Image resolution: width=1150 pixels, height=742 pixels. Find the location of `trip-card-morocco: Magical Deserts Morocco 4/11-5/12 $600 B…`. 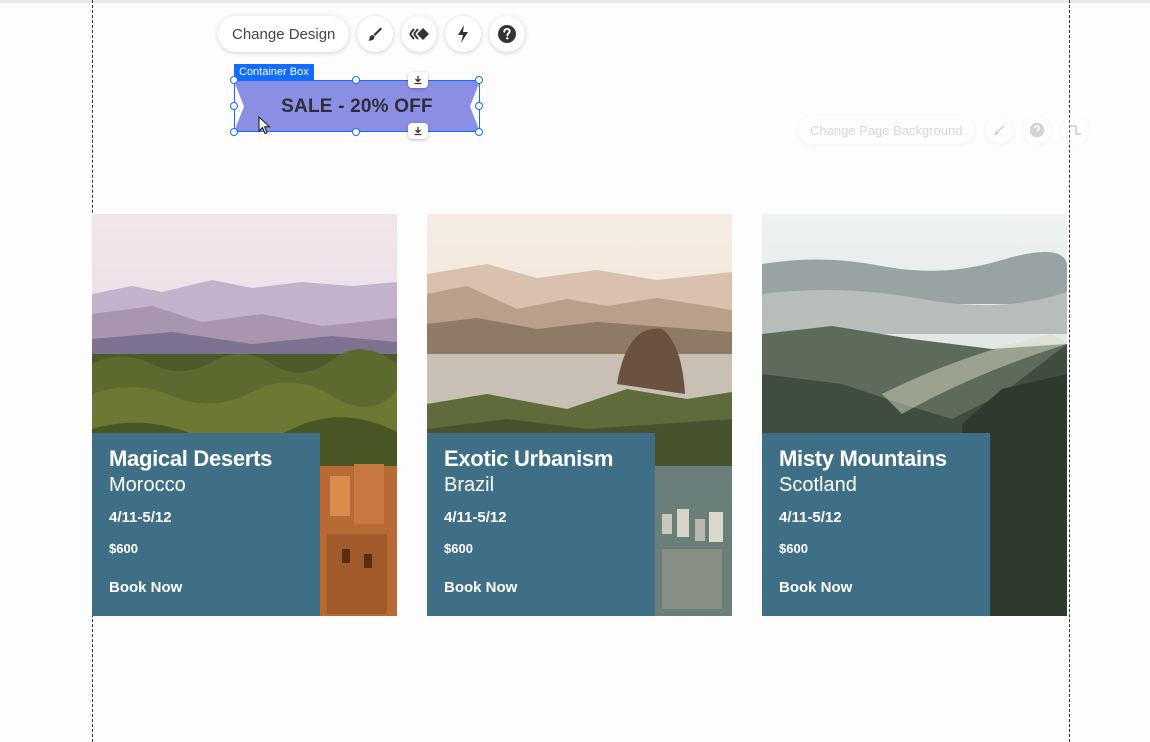

trip-card-morocco: Magical Deserts Morocco 4/11-5/12 $600 B… is located at coordinates (244, 415).